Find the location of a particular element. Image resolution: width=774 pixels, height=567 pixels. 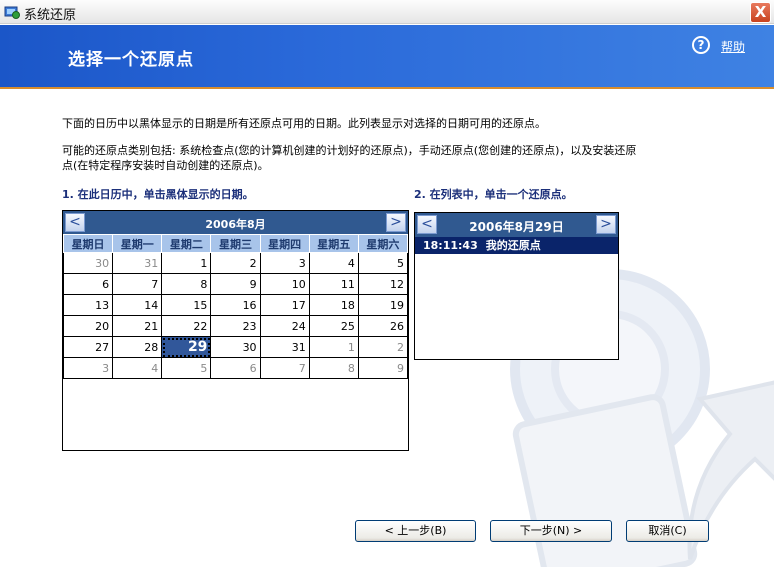

calendar-week-row: 20 21 22 23 24 25 26 is located at coordinates (235, 326).